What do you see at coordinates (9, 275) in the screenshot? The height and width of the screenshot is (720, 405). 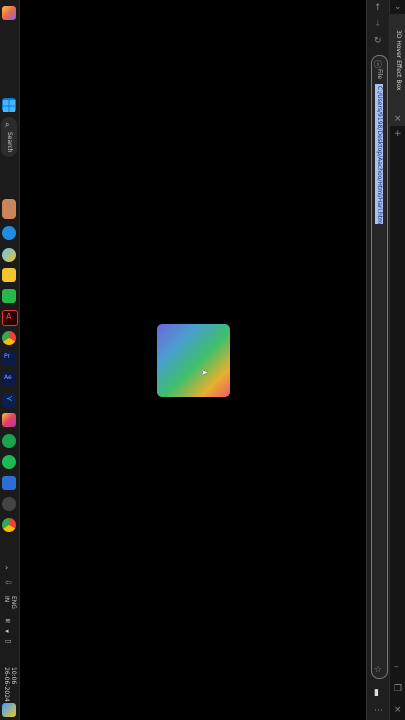 I see `file-explorer-icon` at bounding box center [9, 275].